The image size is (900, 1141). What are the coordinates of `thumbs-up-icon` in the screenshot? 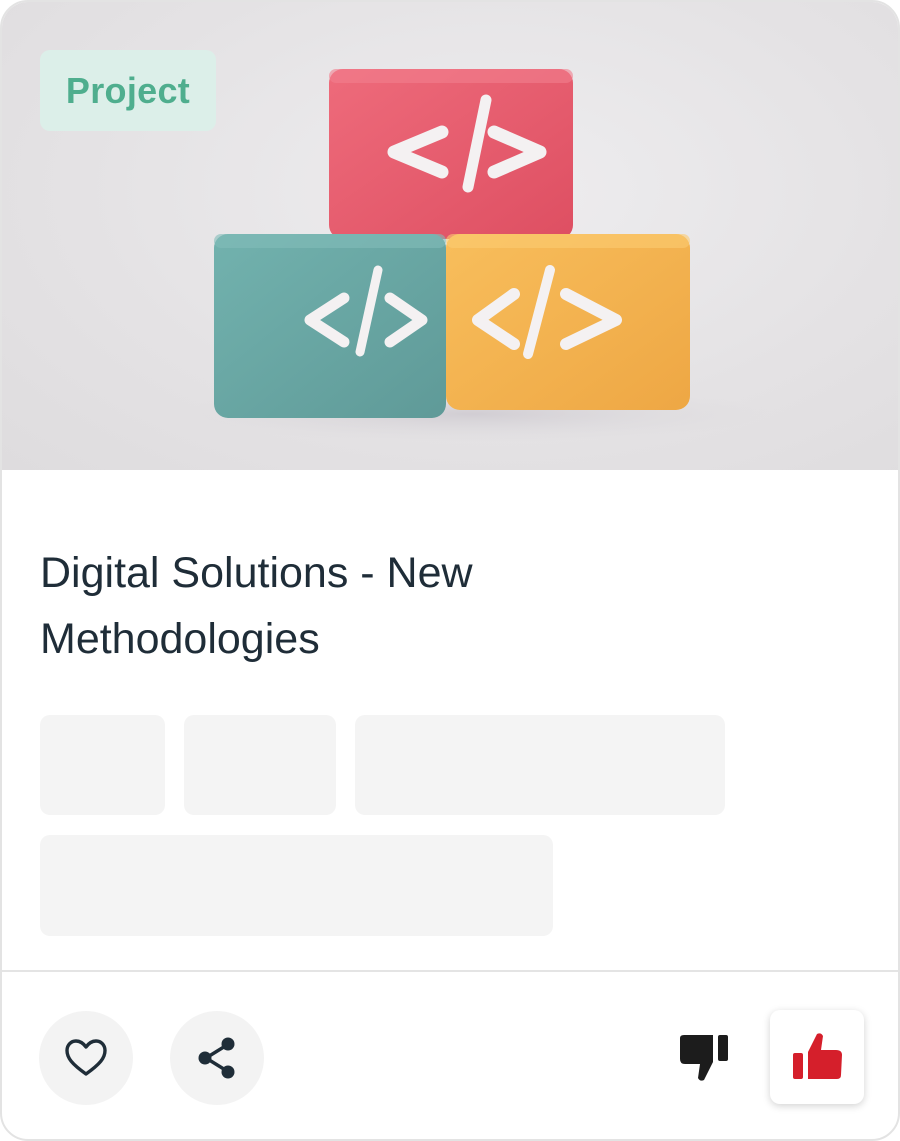 It's located at (817, 1056).